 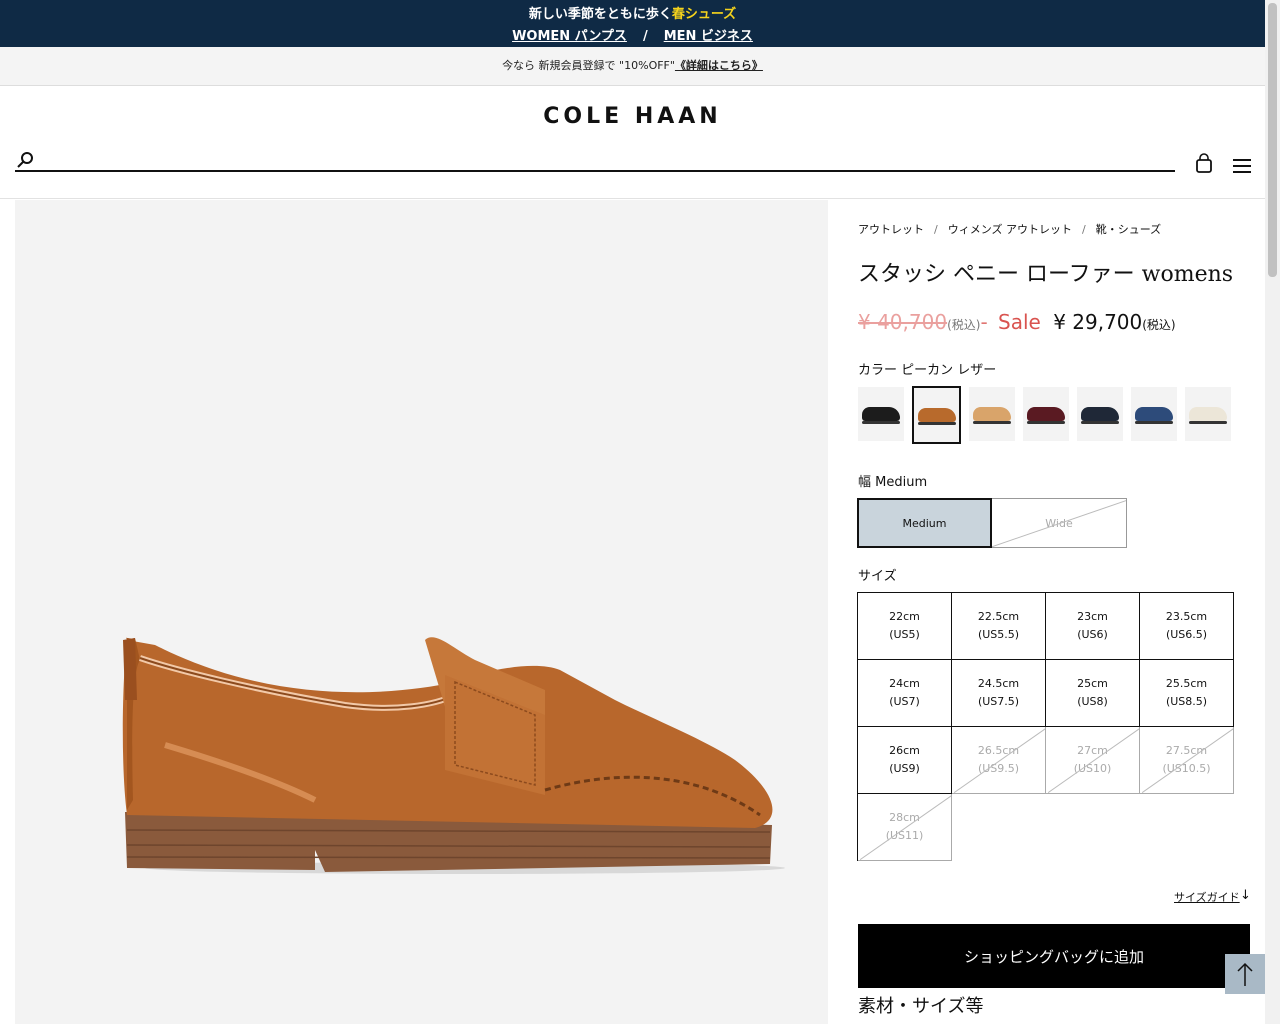 What do you see at coordinates (704, 14) in the screenshot?
I see `promo-highlight: 春シューズ` at bounding box center [704, 14].